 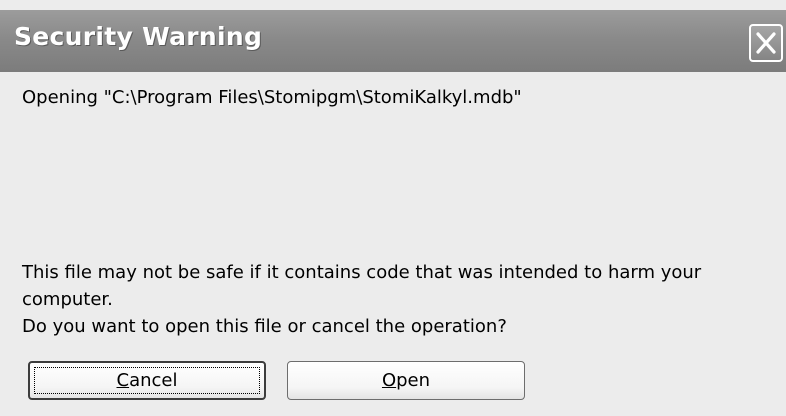 What do you see at coordinates (393, 41) in the screenshot?
I see `title-bar: Security Warning` at bounding box center [393, 41].